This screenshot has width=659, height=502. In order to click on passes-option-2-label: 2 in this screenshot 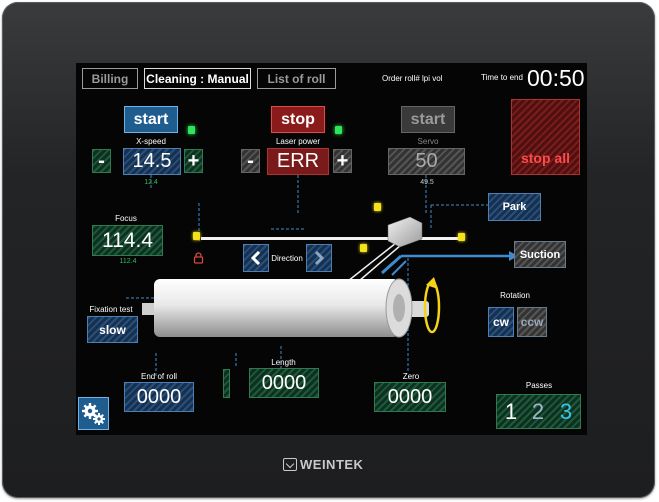, I will do `click(538, 411)`.